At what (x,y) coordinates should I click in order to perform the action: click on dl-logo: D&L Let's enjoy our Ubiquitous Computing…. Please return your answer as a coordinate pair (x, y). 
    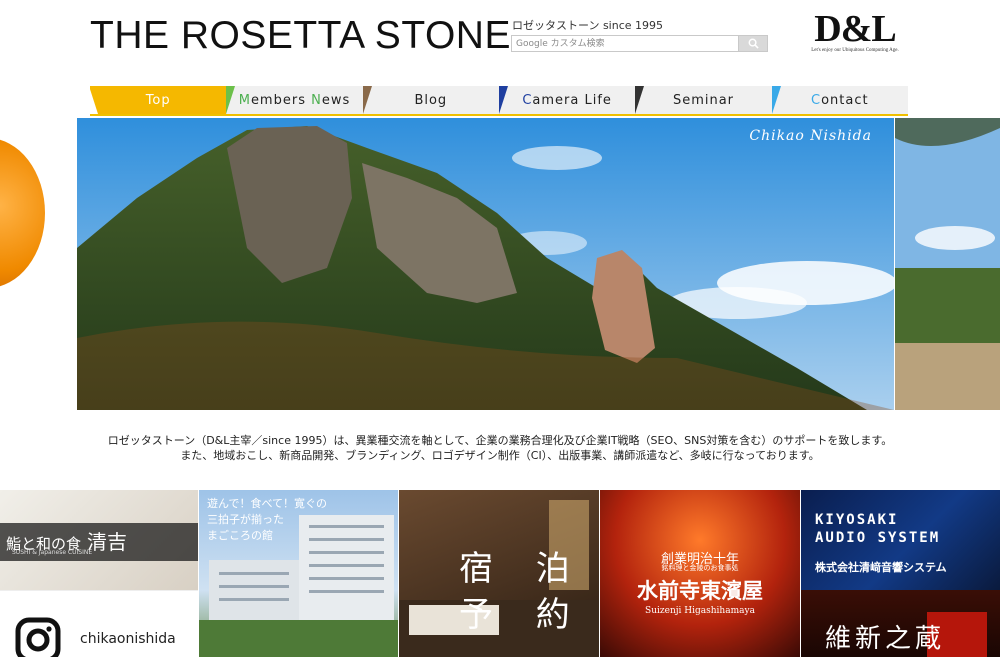
    Looking at the image, I should click on (855, 30).